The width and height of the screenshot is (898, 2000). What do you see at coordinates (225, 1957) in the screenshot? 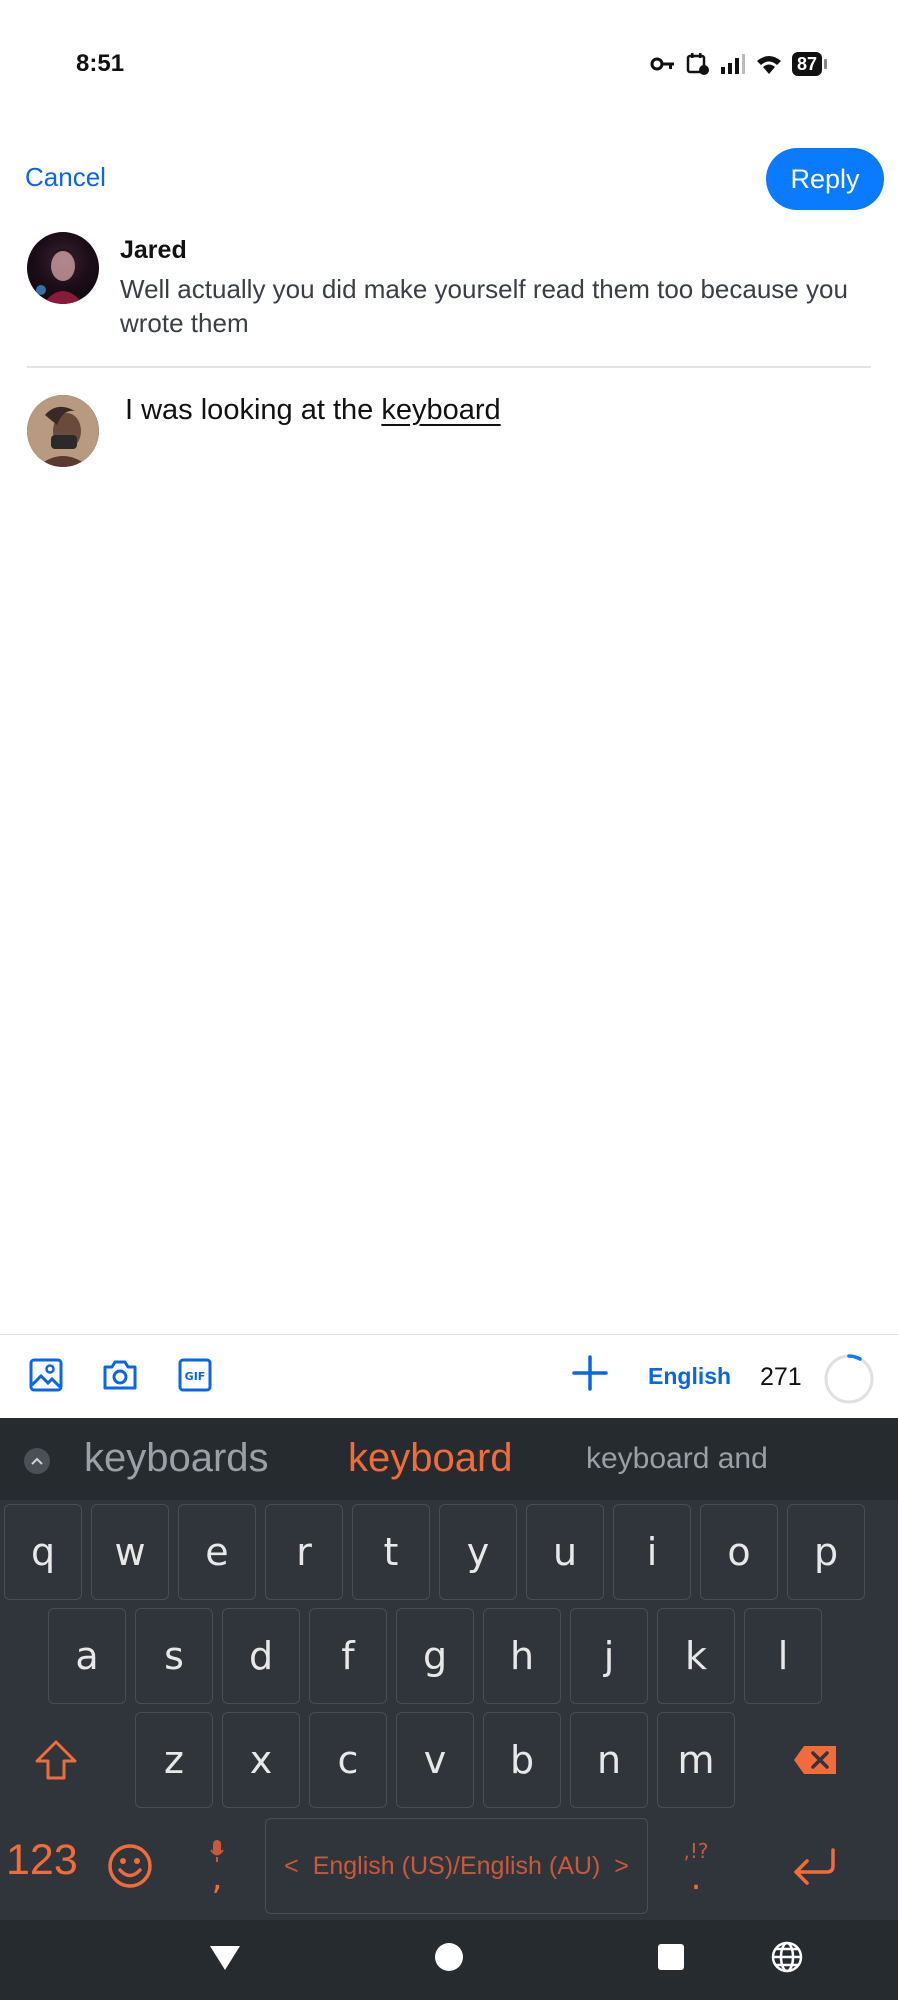
I see `back-icon` at bounding box center [225, 1957].